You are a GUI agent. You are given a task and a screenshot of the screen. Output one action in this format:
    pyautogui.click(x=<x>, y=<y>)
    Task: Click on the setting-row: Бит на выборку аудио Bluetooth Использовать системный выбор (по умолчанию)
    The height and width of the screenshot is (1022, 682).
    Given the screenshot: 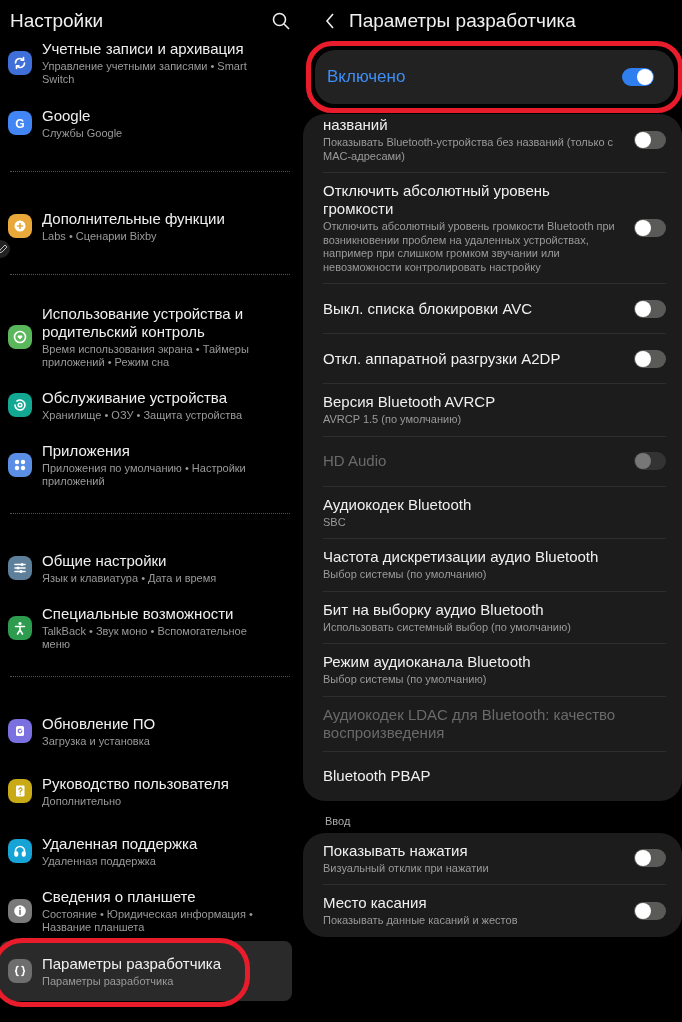 What is the action you would take?
    pyautogui.click(x=494, y=617)
    